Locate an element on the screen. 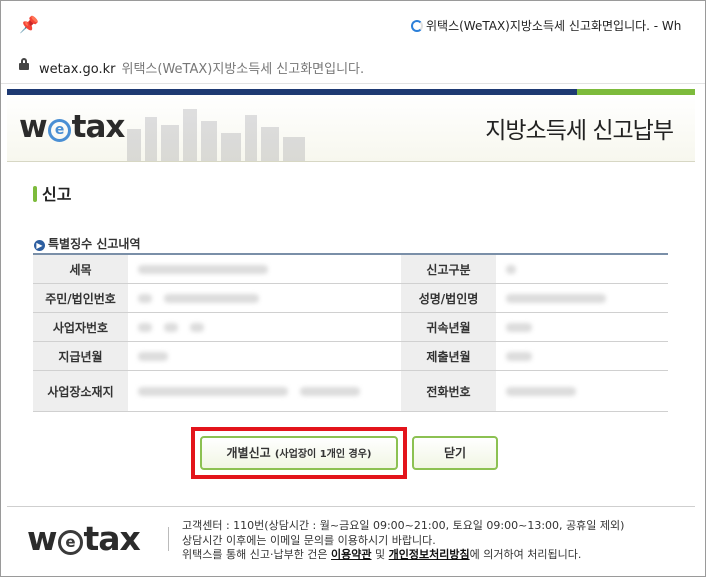 Image resolution: width=706 pixels, height=577 pixels. section-title: 신고 is located at coordinates (52, 193).